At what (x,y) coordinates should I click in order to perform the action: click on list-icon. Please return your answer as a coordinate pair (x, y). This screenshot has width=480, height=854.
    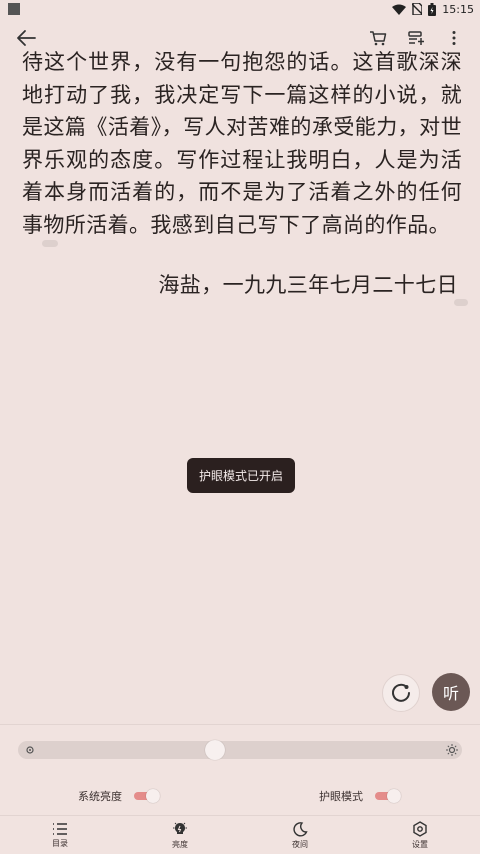
    Looking at the image, I should click on (60, 829).